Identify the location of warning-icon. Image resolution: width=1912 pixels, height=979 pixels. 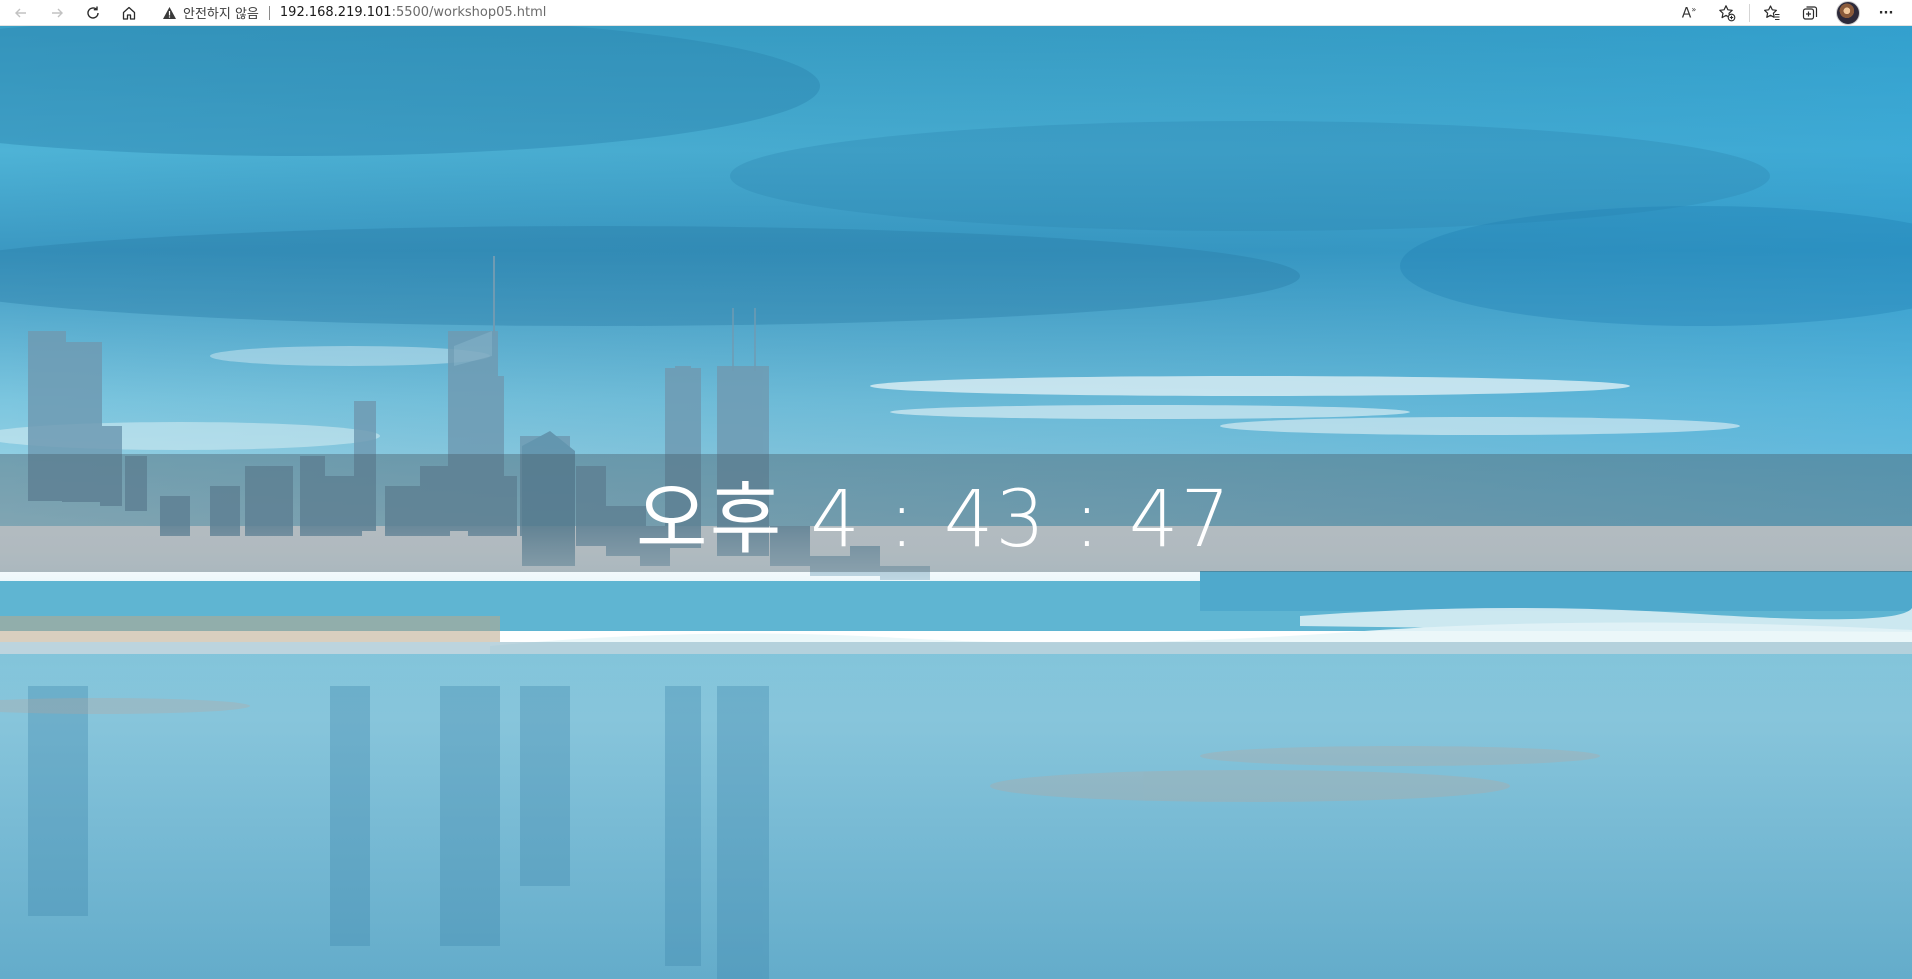
(169, 13).